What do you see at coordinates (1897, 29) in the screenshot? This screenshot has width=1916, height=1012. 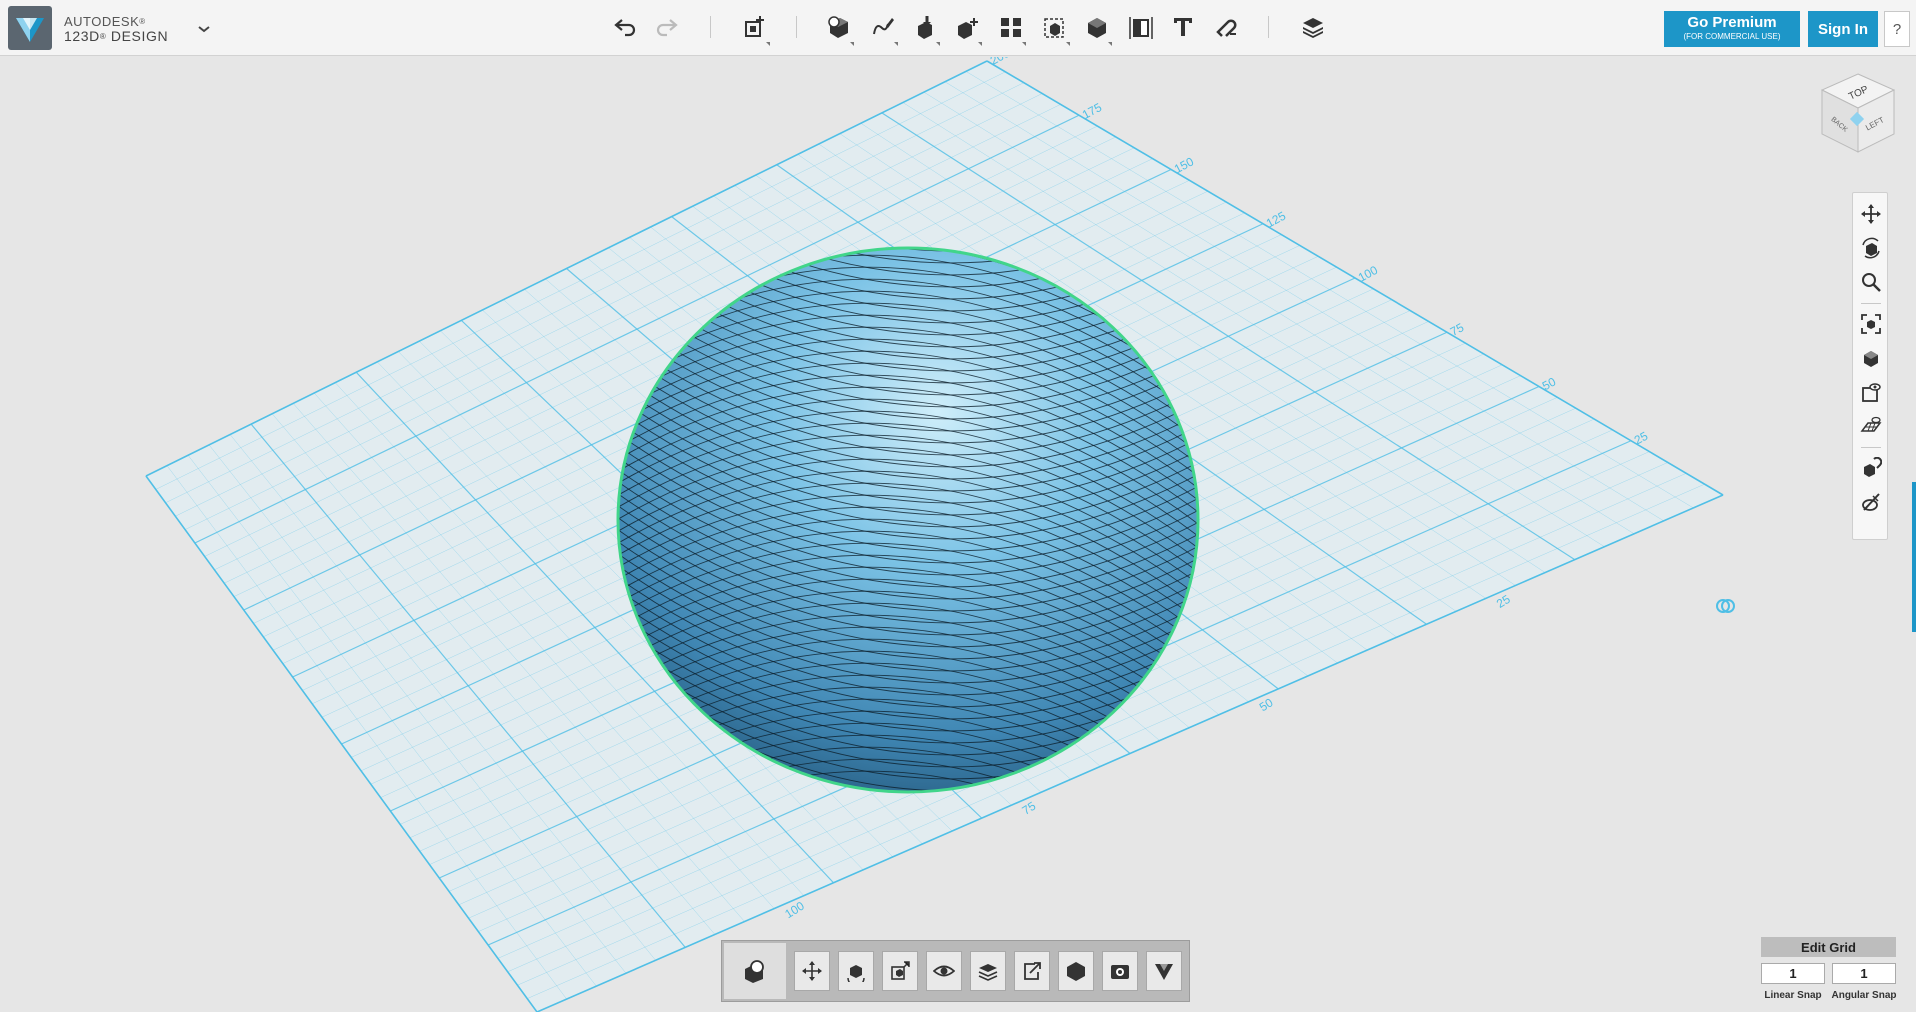 I see `help-button: ?` at bounding box center [1897, 29].